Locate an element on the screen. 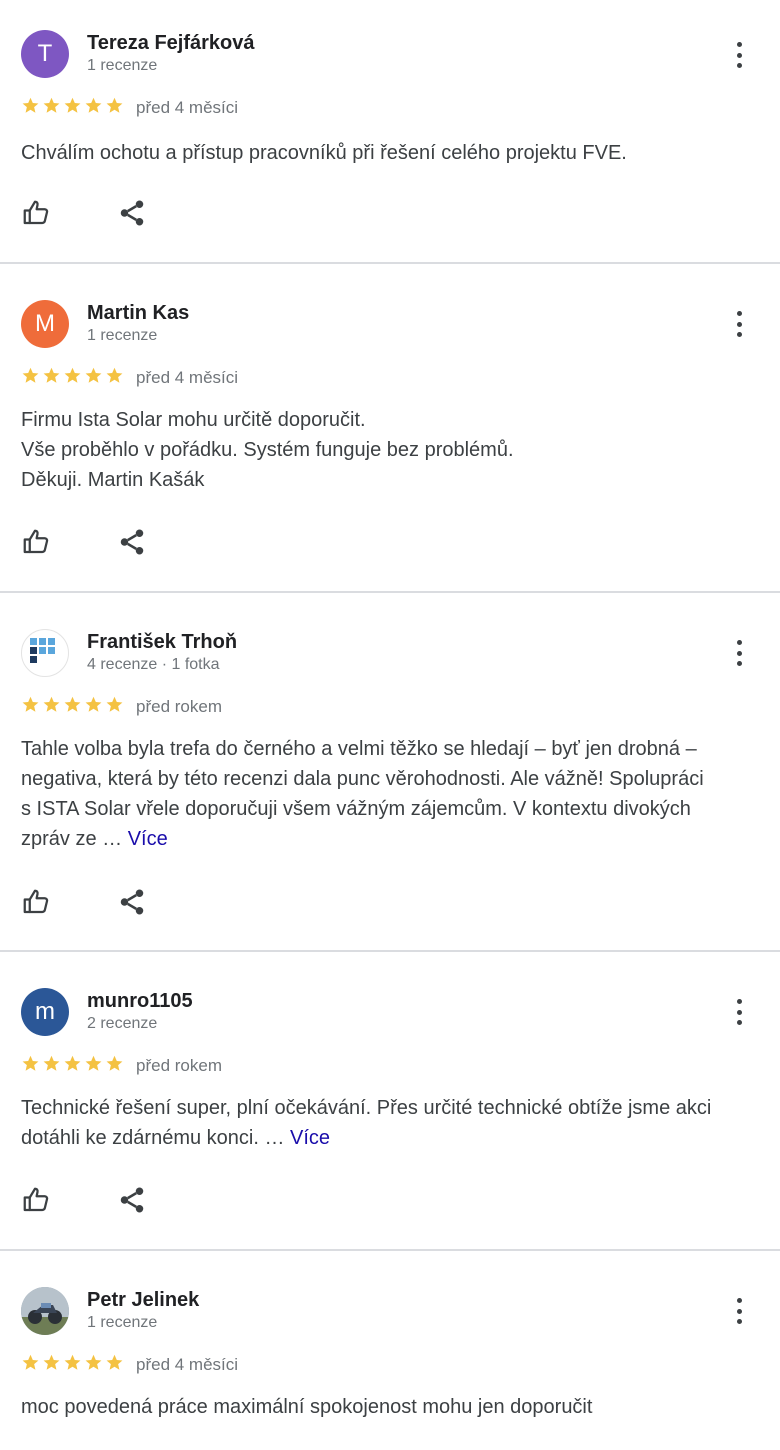  company-logo-icon is located at coordinates (42, 650).